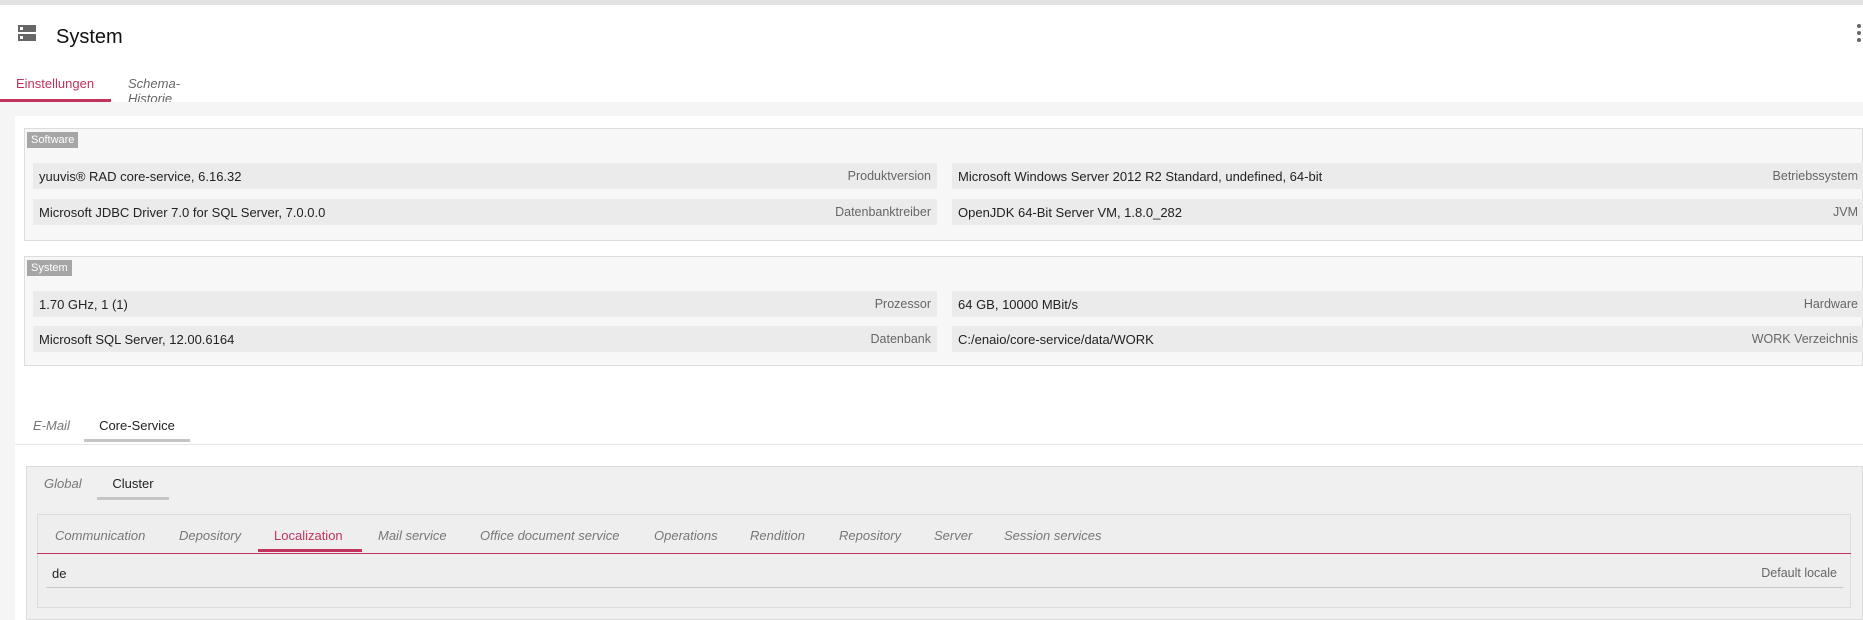 The height and width of the screenshot is (620, 1863). What do you see at coordinates (49, 268) in the screenshot?
I see `section-label-system: System` at bounding box center [49, 268].